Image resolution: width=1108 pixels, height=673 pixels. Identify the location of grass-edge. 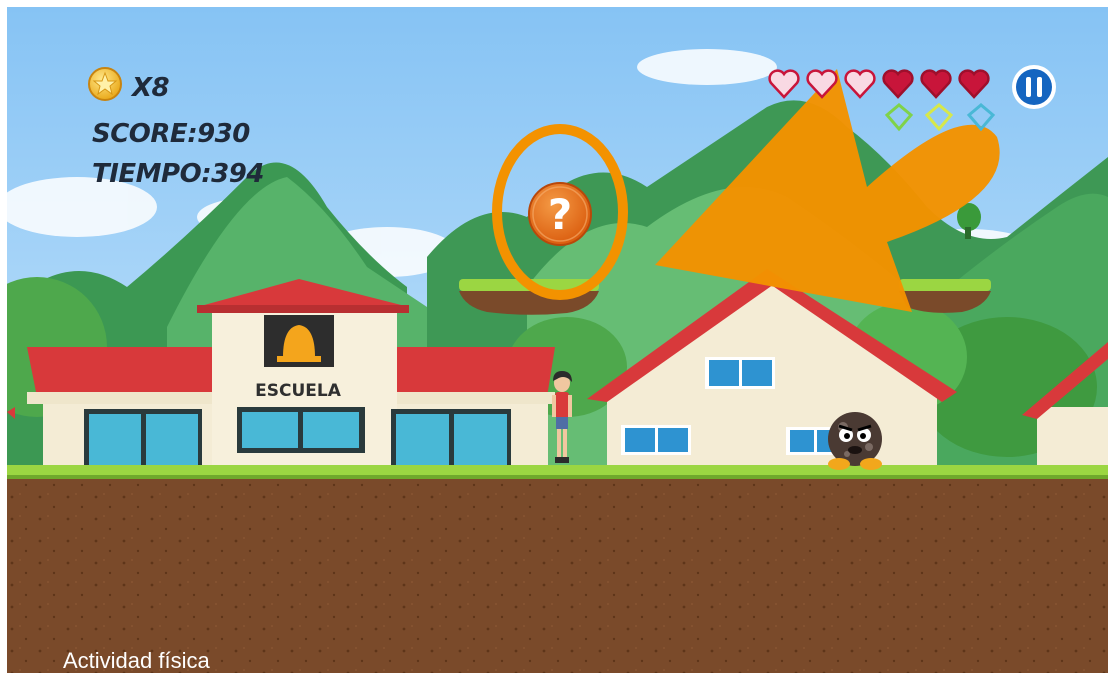
(557, 477).